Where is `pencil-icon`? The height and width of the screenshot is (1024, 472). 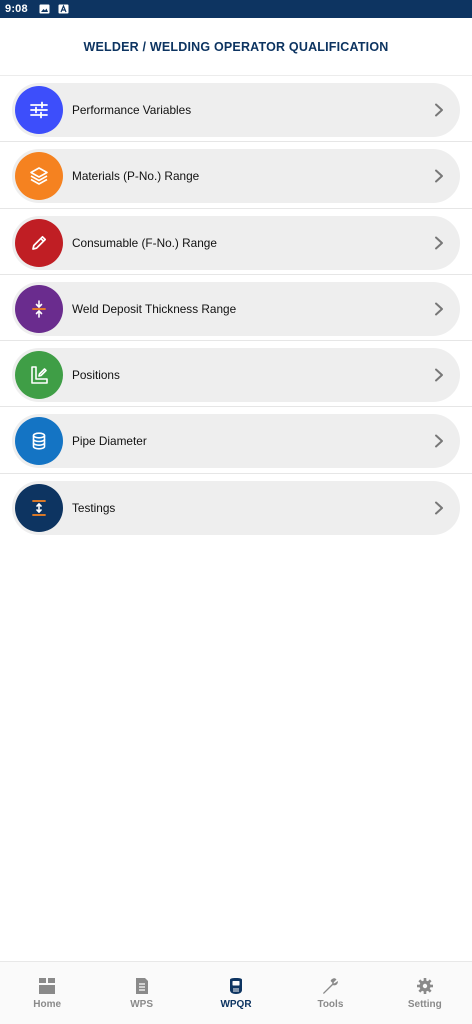
pencil-icon is located at coordinates (39, 242).